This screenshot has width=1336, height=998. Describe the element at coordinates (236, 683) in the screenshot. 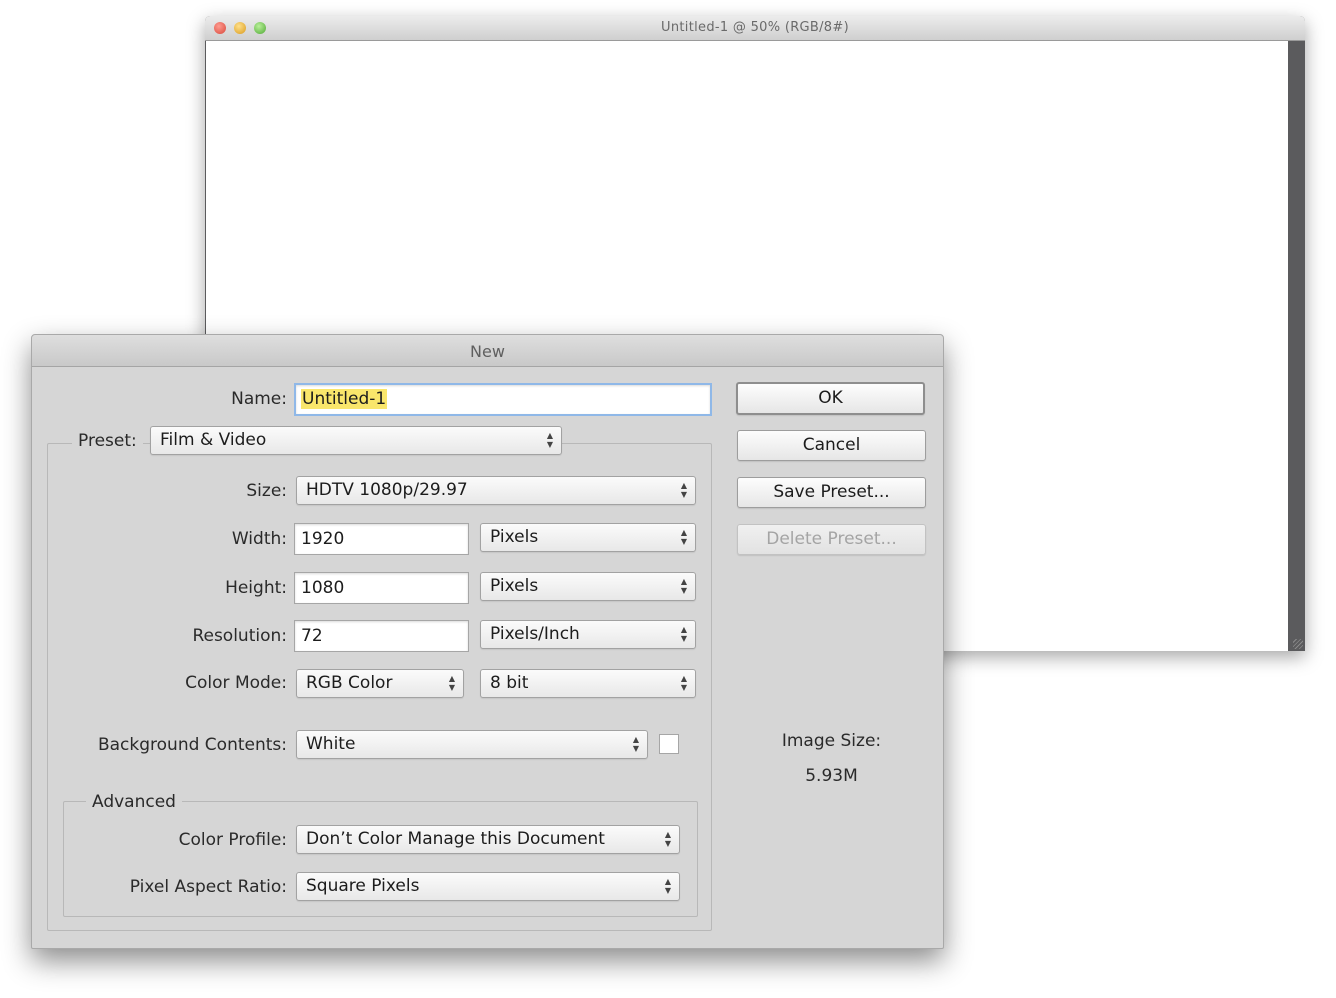

I see `color-mode-label: Color Mode:` at that location.